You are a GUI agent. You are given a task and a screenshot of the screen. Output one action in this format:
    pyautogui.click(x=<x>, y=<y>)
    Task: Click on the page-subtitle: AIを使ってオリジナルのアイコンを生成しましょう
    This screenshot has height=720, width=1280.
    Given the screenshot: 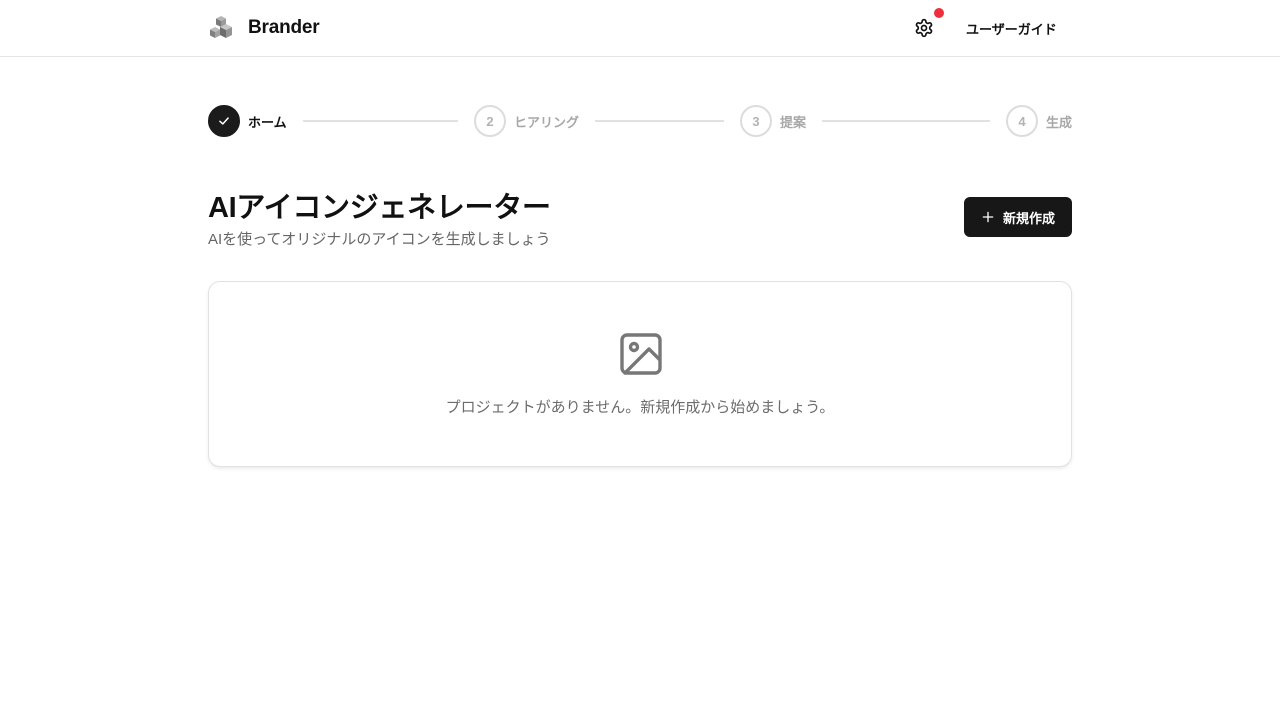 What is the action you would take?
    pyautogui.click(x=379, y=239)
    